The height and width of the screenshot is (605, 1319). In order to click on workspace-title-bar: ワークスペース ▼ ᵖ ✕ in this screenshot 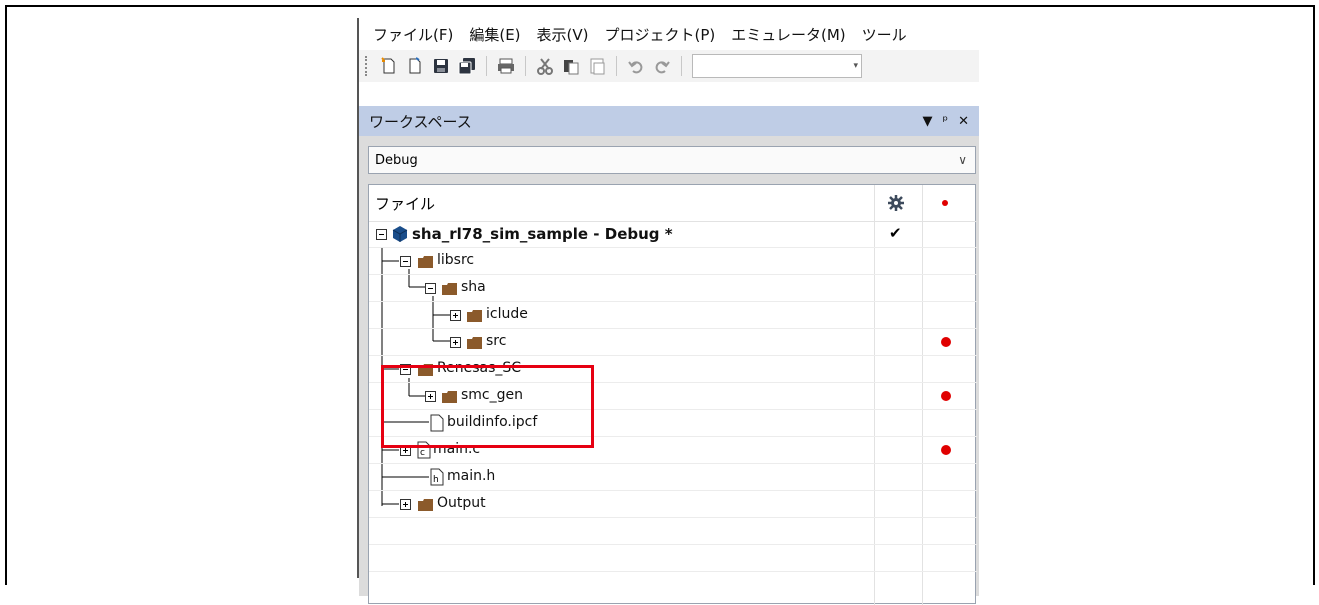, I will do `click(669, 121)`.